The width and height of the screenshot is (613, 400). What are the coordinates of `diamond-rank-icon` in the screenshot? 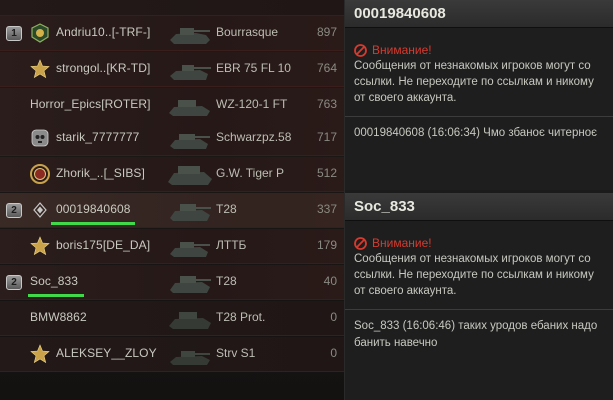 It's located at (40, 210).